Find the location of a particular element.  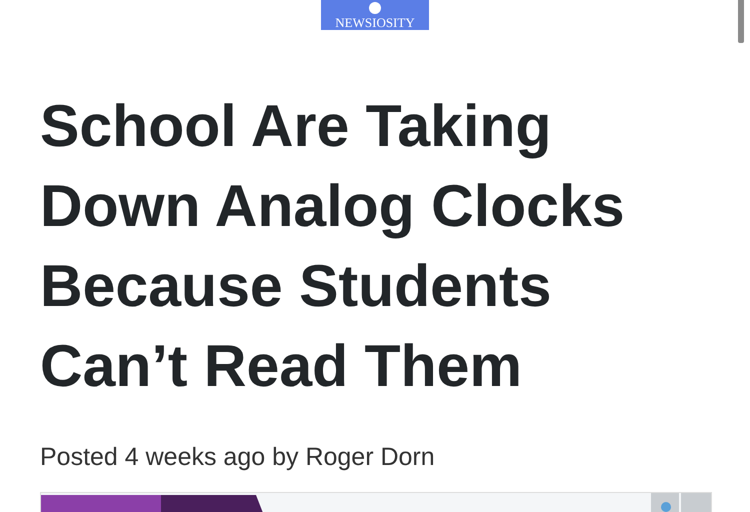

byline: Posted 4 weeks ago by Roger Dorn is located at coordinates (237, 457).